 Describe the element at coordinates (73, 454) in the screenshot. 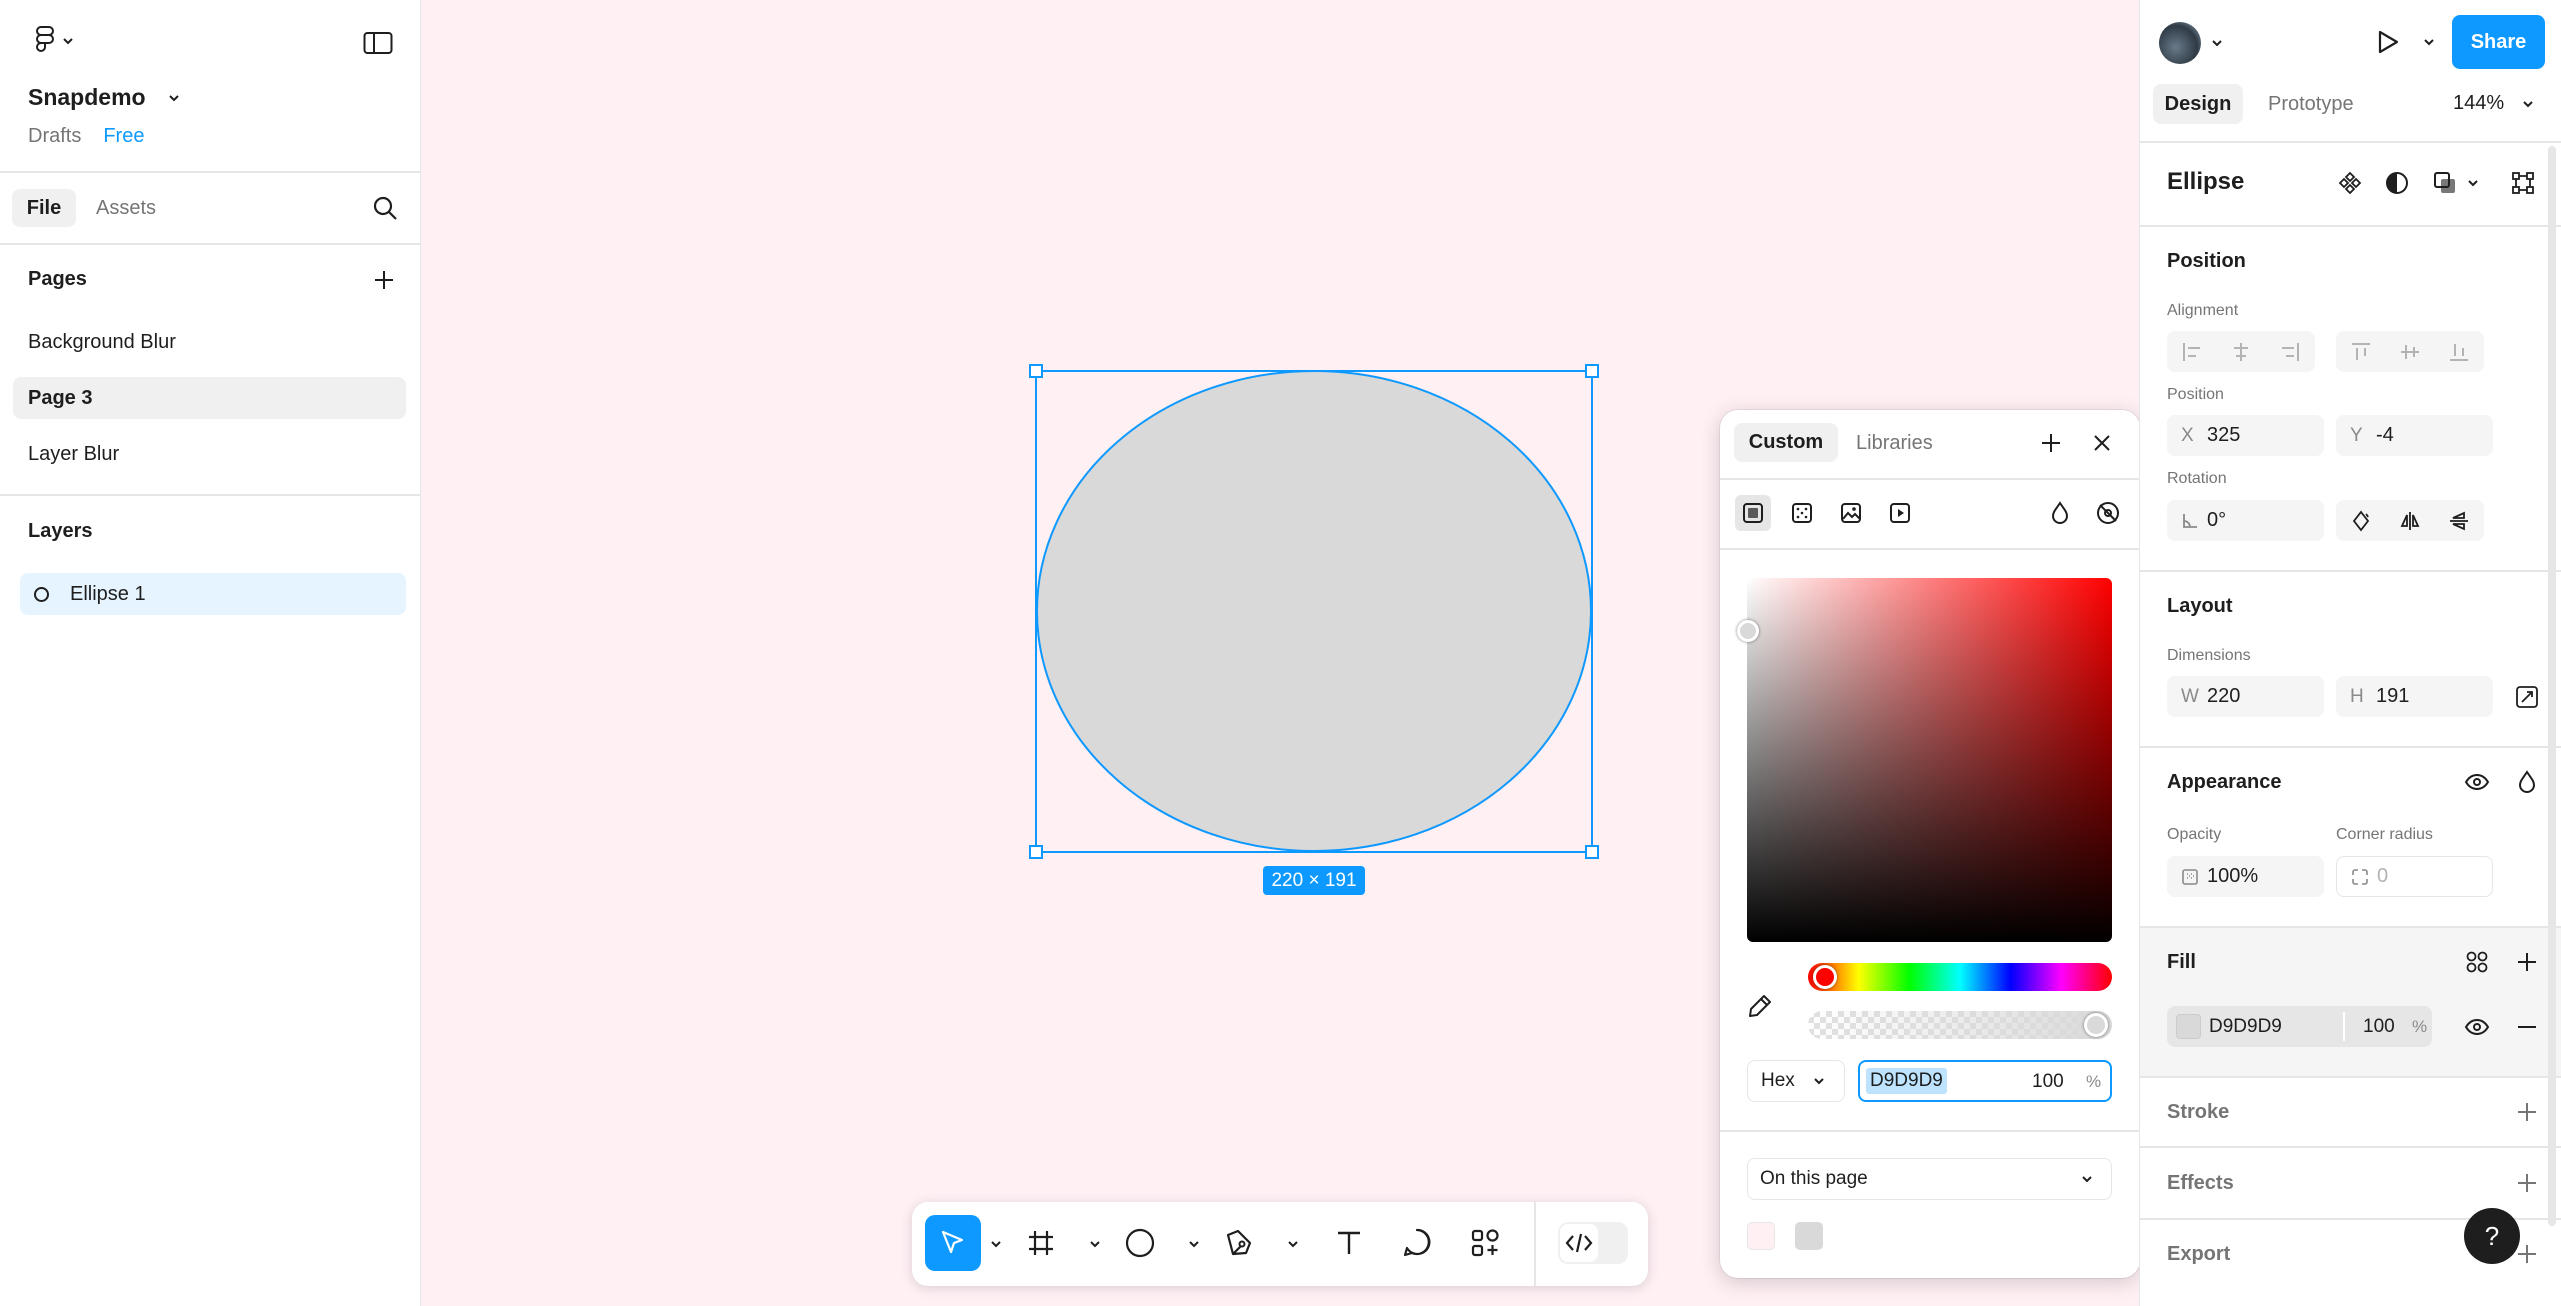

I see `page-item-layer-blur: Layer Blur` at that location.